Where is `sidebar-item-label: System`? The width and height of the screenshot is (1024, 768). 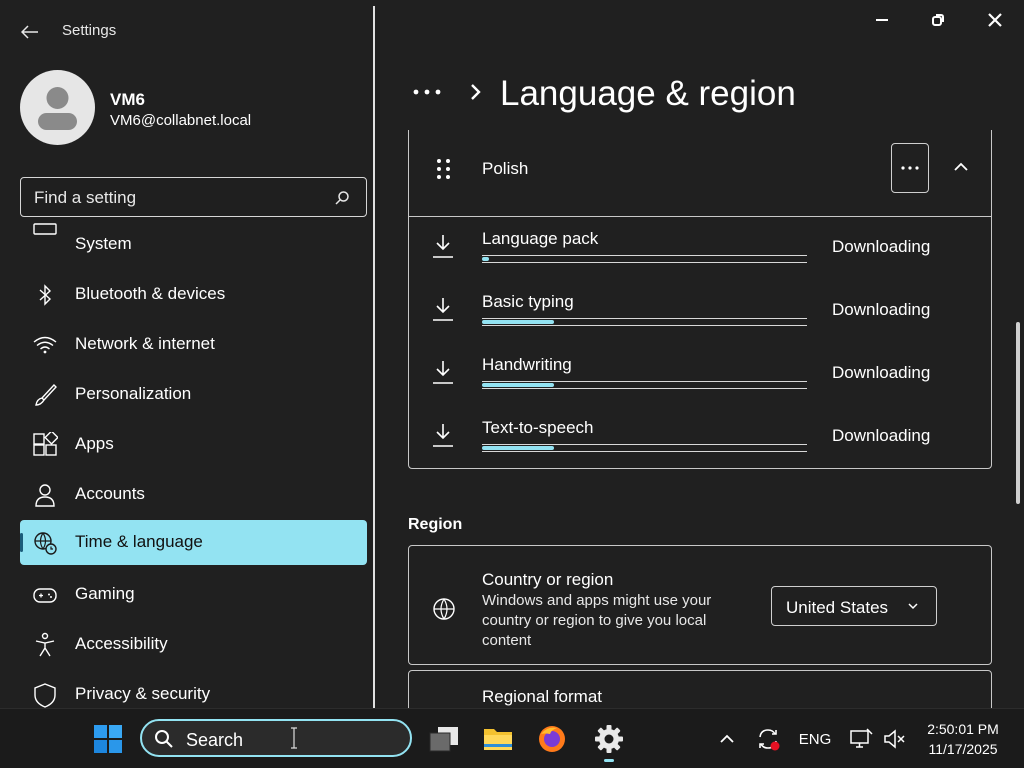
sidebar-item-label: System is located at coordinates (103, 243).